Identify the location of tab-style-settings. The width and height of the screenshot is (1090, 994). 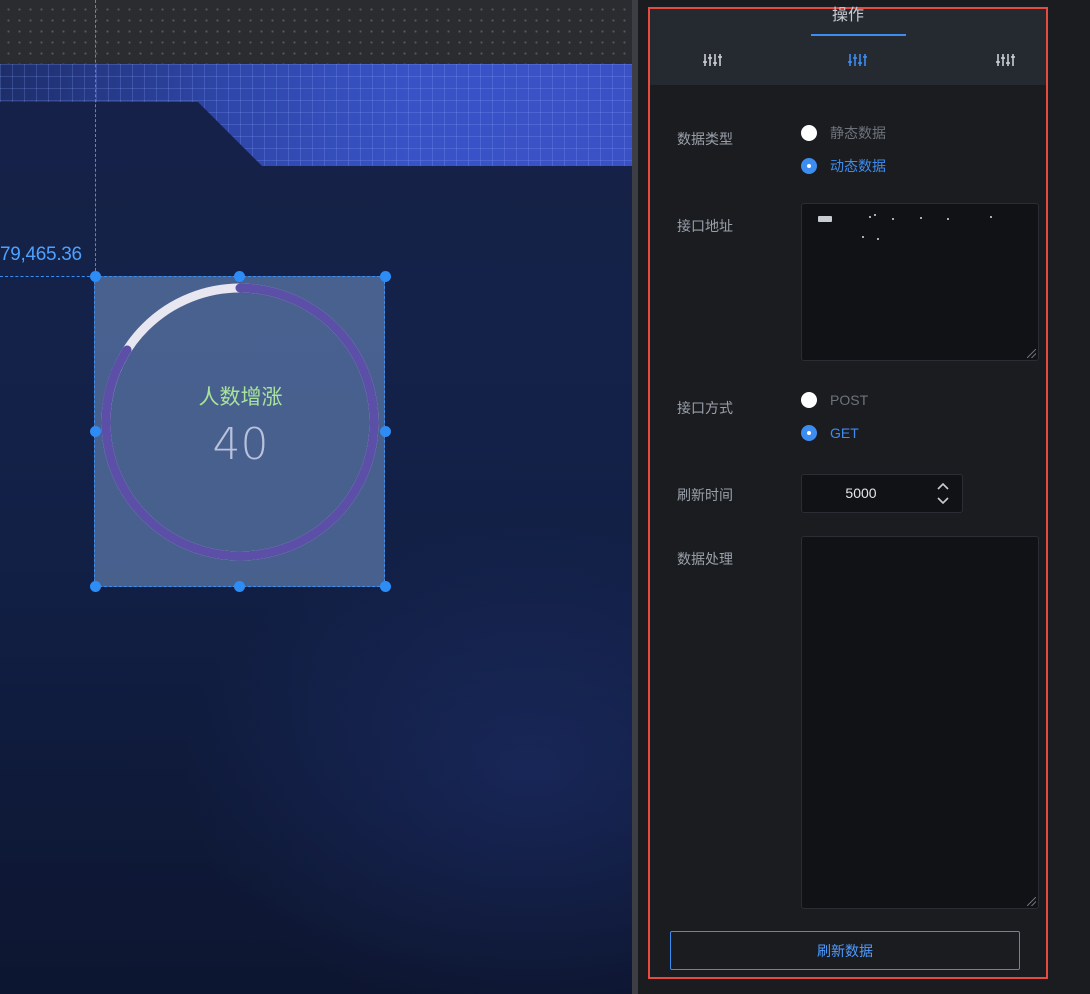
(712, 60).